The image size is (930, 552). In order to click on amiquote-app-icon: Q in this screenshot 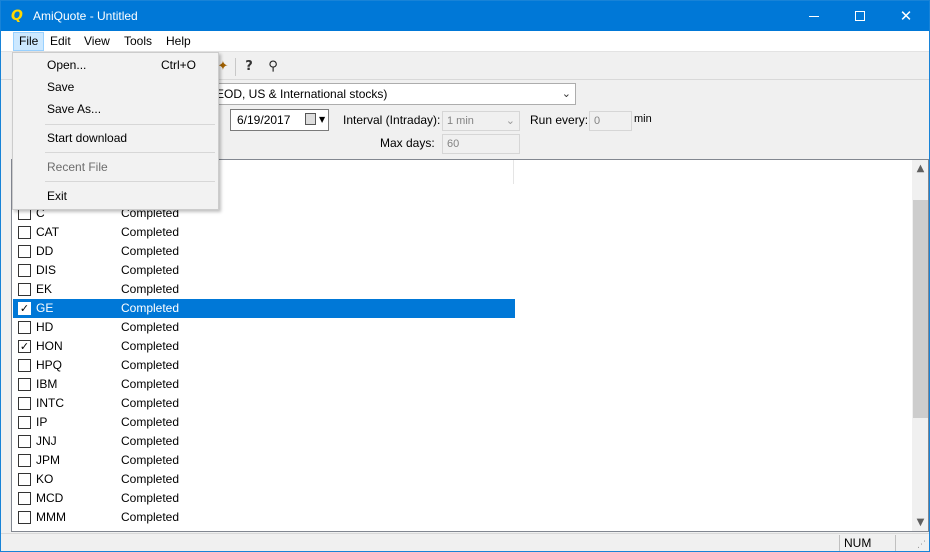, I will do `click(17, 16)`.